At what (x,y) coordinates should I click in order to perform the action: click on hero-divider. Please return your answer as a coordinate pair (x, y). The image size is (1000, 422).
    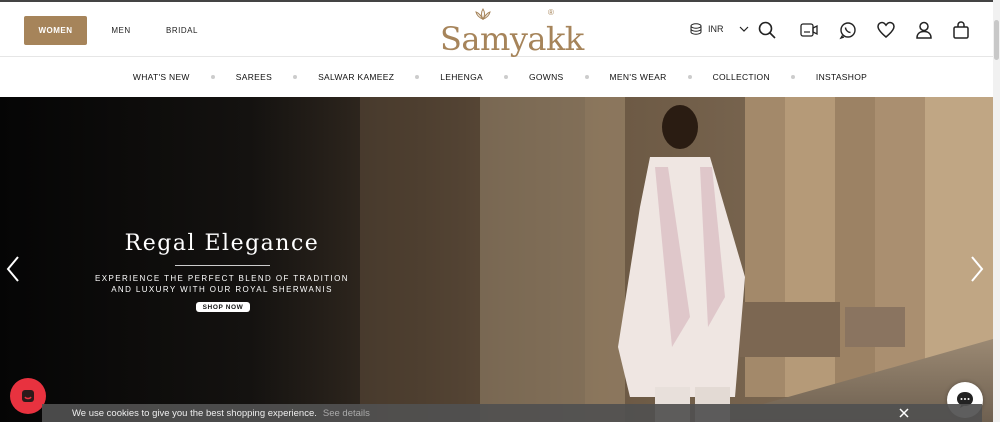
    Looking at the image, I should click on (222, 265).